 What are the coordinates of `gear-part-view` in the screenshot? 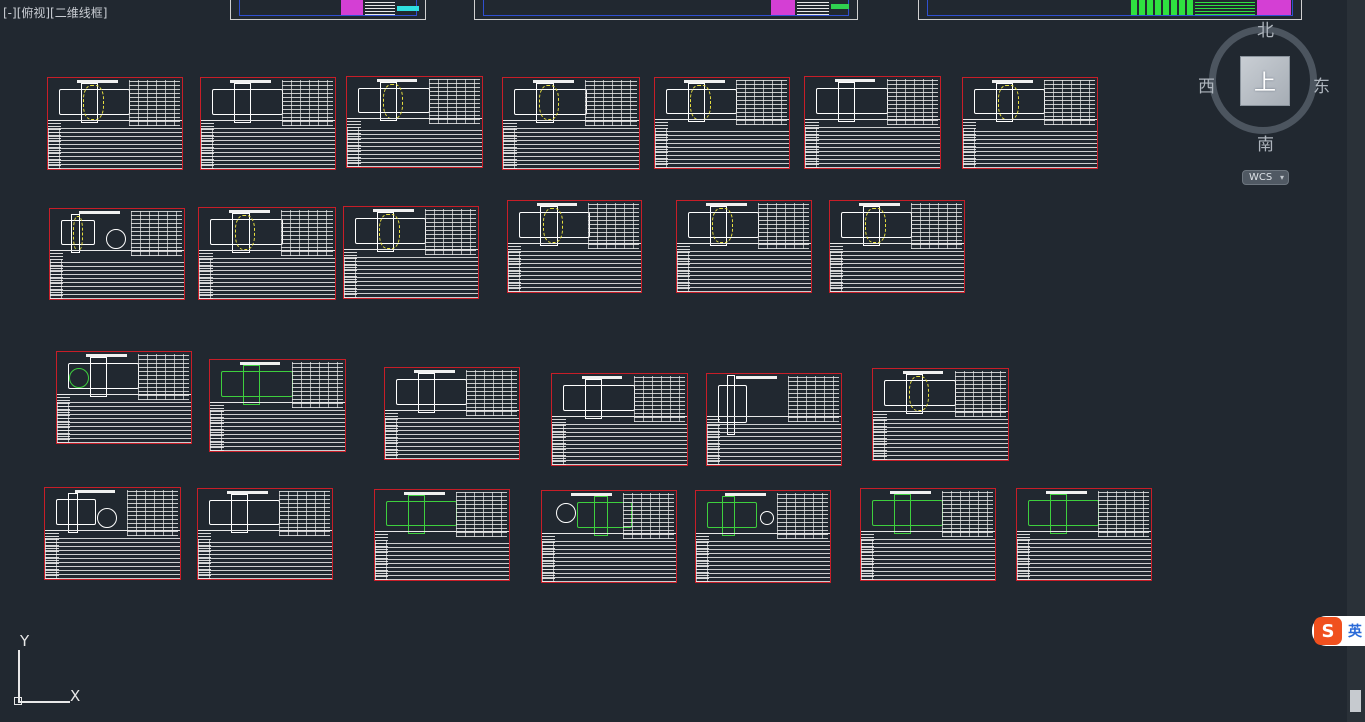 It's located at (107, 518).